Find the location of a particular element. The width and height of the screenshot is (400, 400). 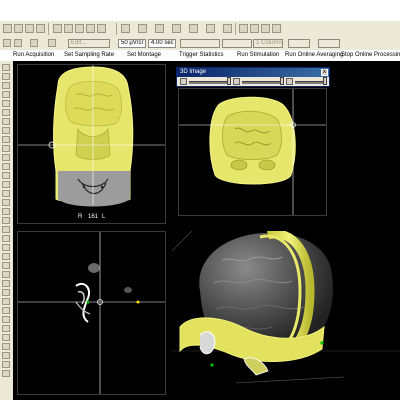

reference-select is located at coordinates (237, 43).